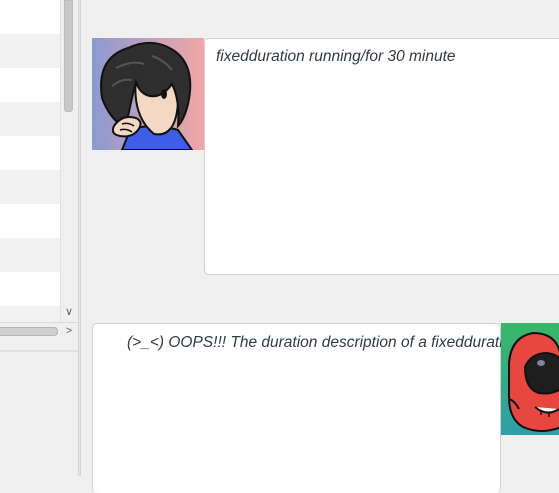 The height and width of the screenshot is (493, 559). Describe the element at coordinates (29, 331) in the screenshot. I see `horizontal-scroll-thumb` at that location.